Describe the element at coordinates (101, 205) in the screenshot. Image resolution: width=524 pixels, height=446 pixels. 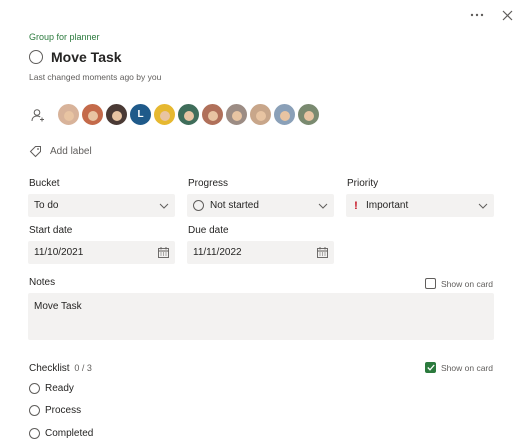
I see `bucket-dropdown: To do` at that location.